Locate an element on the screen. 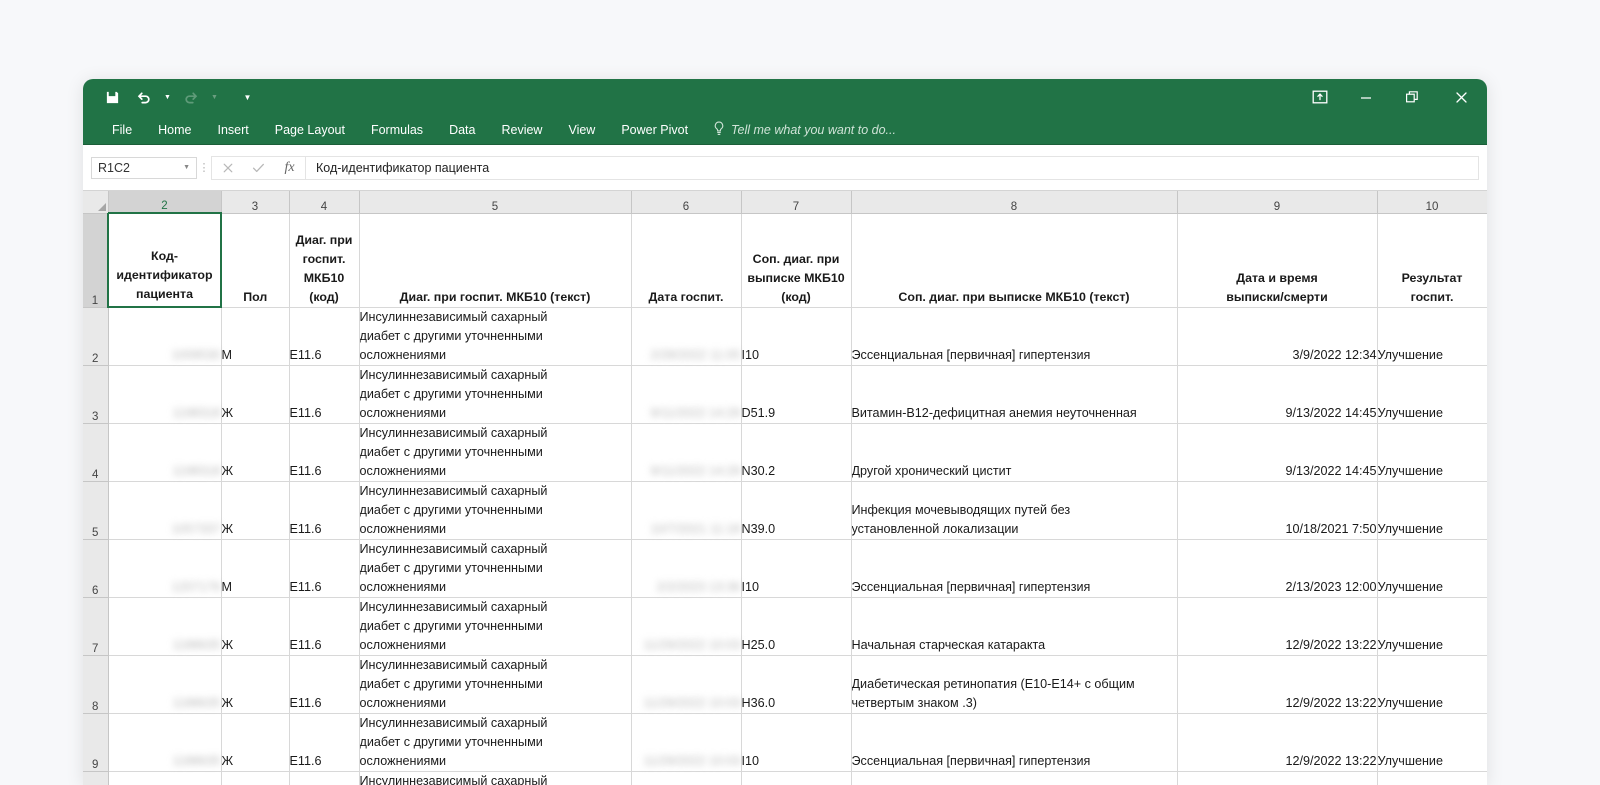 This screenshot has height=785, width=1600. tab-formulas: Formulas is located at coordinates (397, 130).